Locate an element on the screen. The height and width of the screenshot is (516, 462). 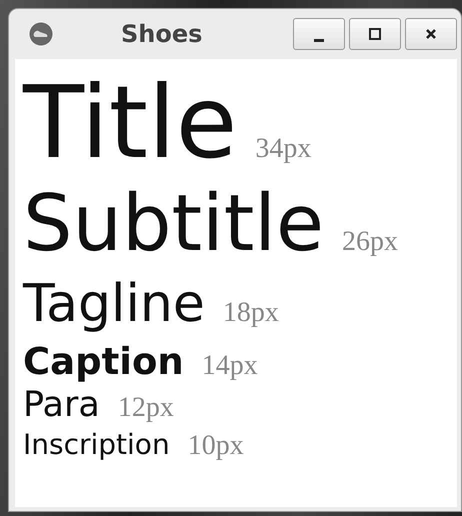
shoe-logo-icon is located at coordinates (41, 34).